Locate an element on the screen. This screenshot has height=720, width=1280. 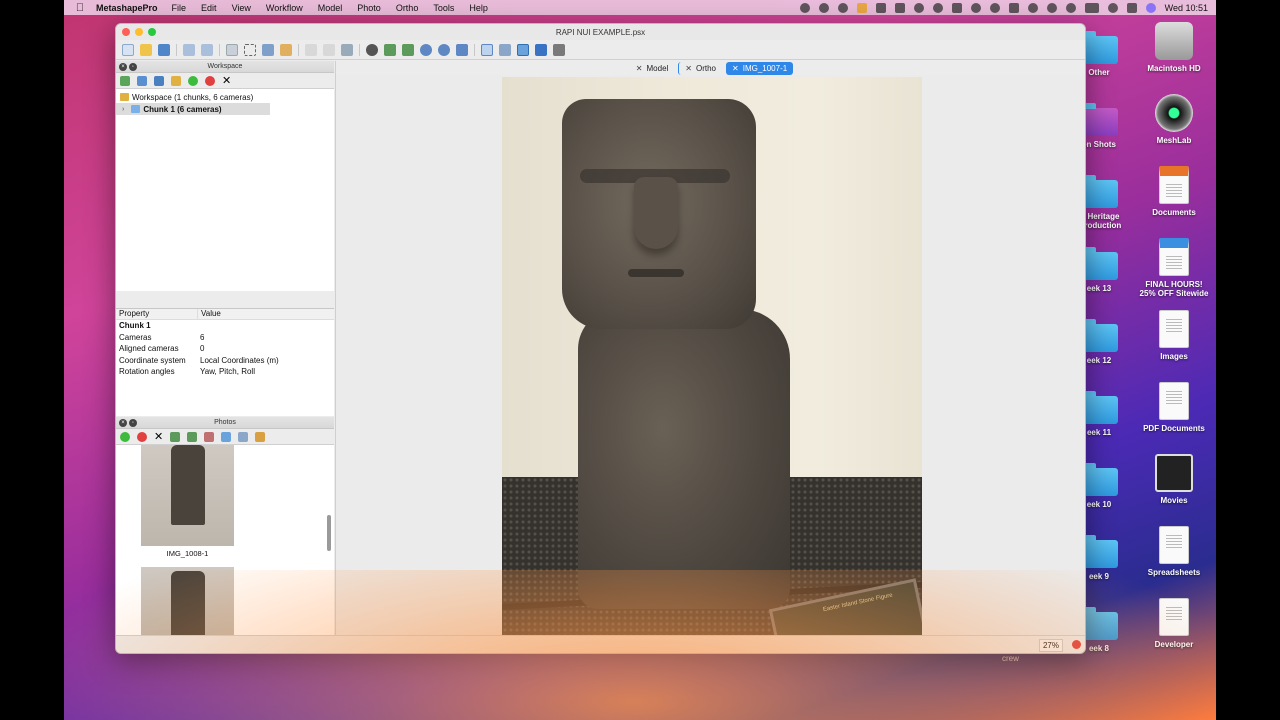
desktop-item-pdf-documents: PDF Documents is located at coordinates (1172, 407).